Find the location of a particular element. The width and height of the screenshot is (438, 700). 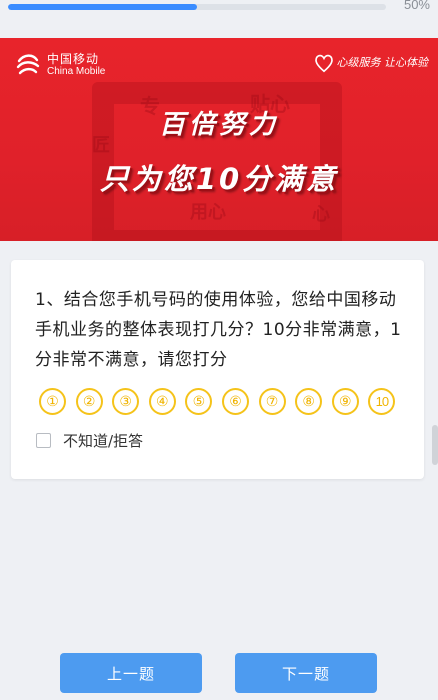

progress-percent: 50% is located at coordinates (416, 6).